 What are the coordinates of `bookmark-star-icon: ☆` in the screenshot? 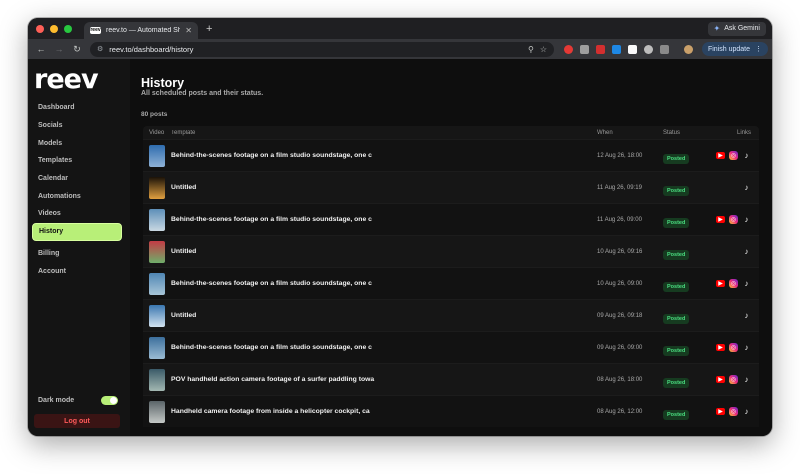 It's located at (543, 49).